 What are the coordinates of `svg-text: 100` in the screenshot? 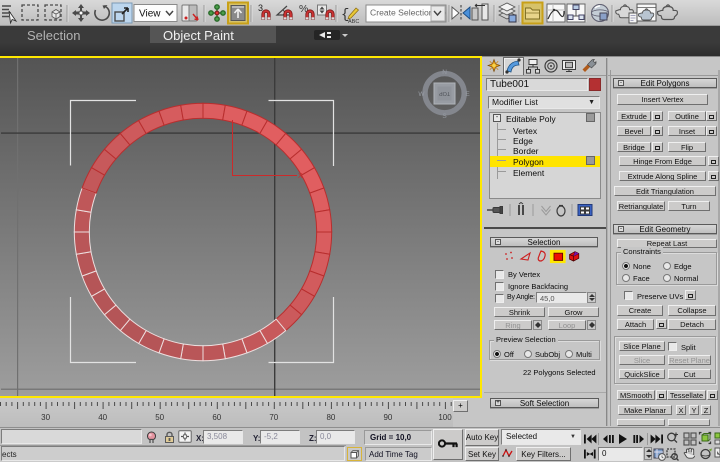 It's located at (445, 417).